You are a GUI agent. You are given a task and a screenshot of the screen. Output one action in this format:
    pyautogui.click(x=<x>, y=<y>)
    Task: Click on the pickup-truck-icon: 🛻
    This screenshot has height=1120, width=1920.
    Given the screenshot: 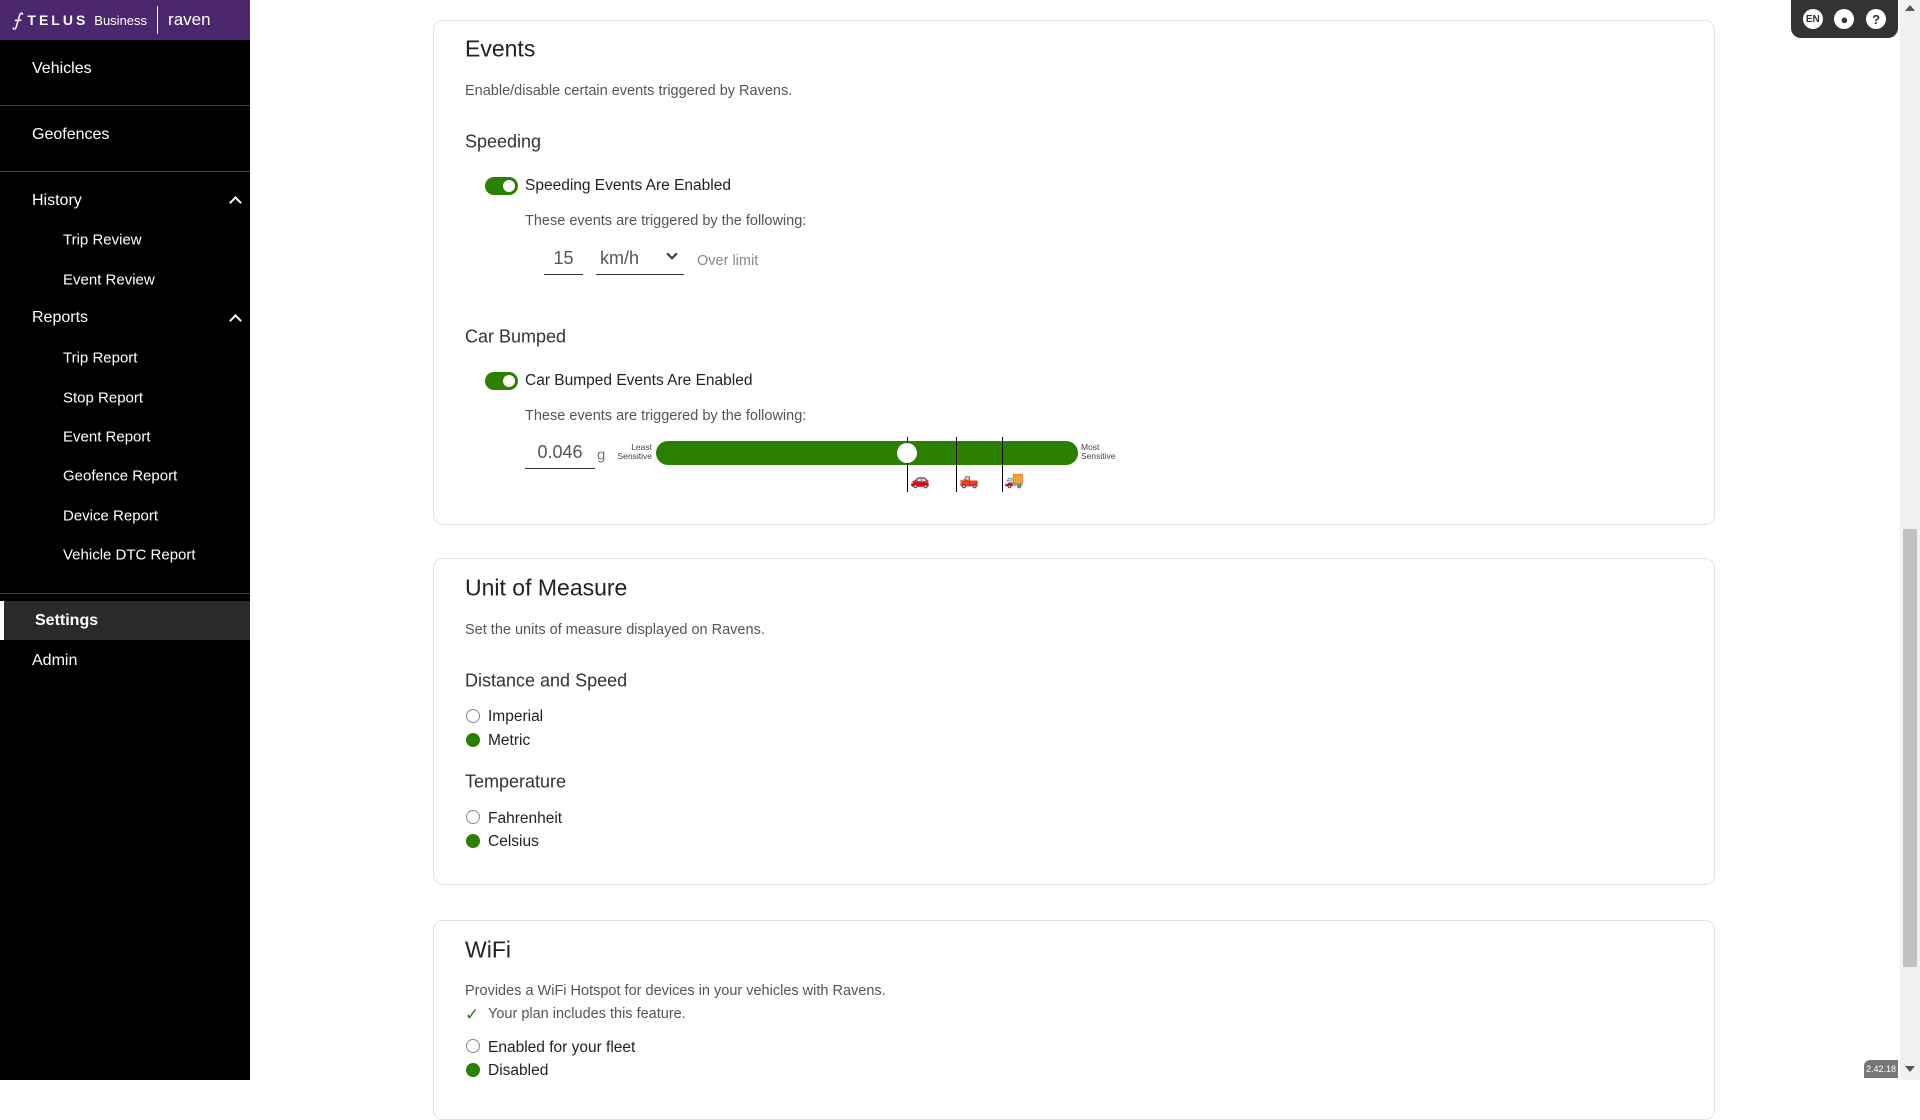 What is the action you would take?
    pyautogui.click(x=969, y=480)
    